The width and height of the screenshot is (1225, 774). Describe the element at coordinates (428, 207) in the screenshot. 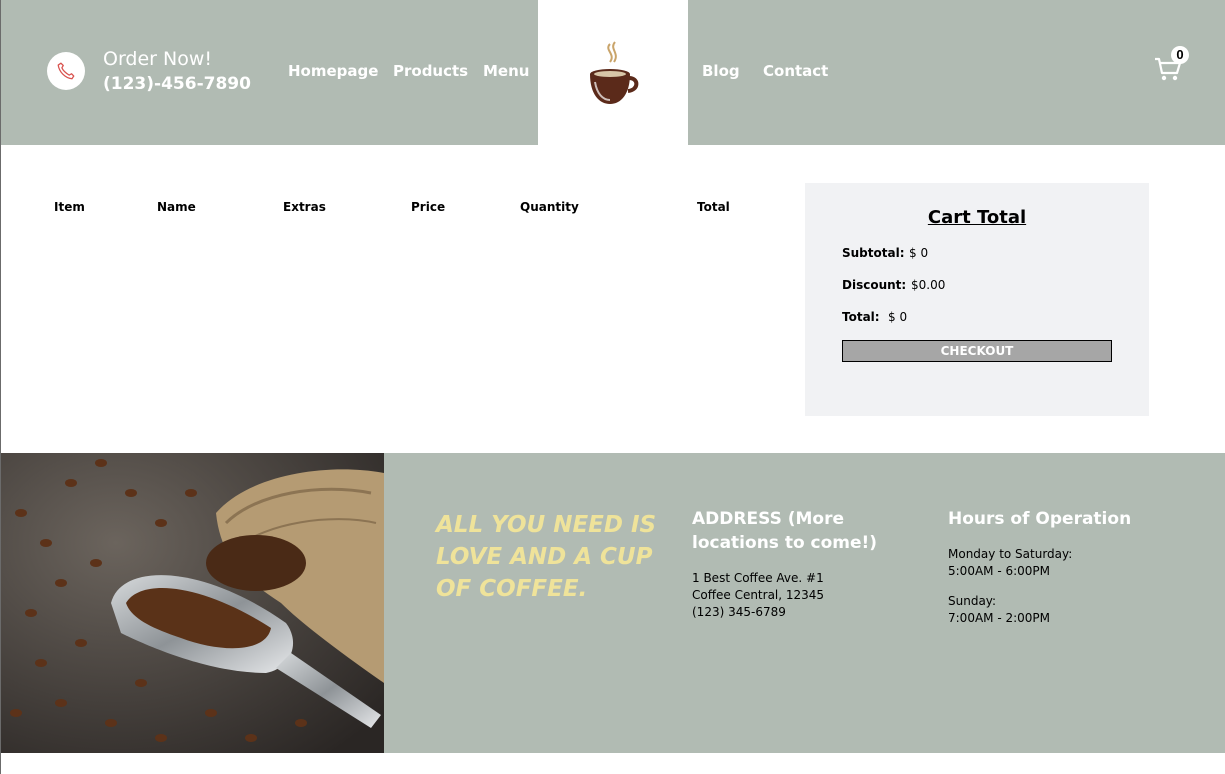

I see `col-header-price: Price` at that location.